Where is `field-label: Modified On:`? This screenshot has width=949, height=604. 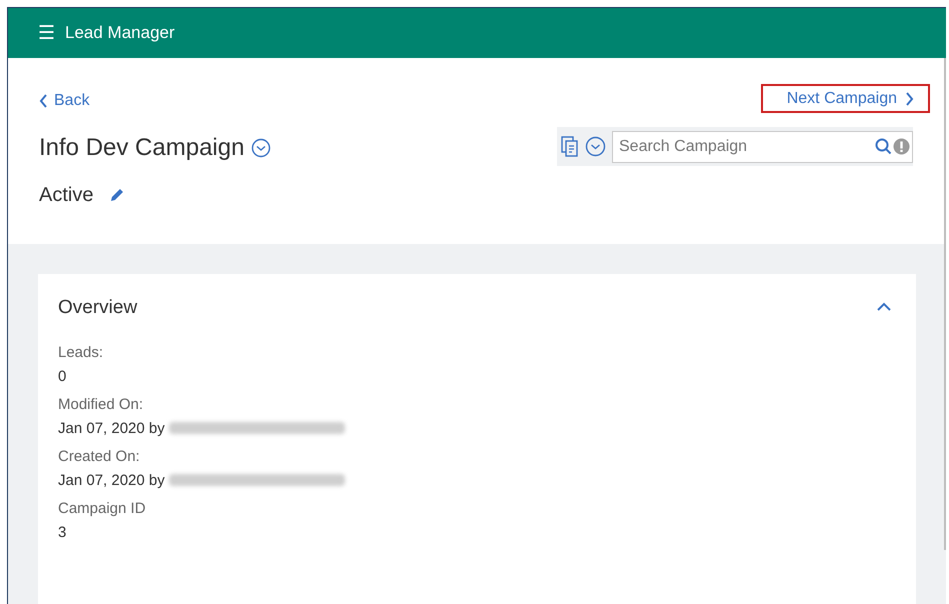 field-label: Modified On: is located at coordinates (101, 404).